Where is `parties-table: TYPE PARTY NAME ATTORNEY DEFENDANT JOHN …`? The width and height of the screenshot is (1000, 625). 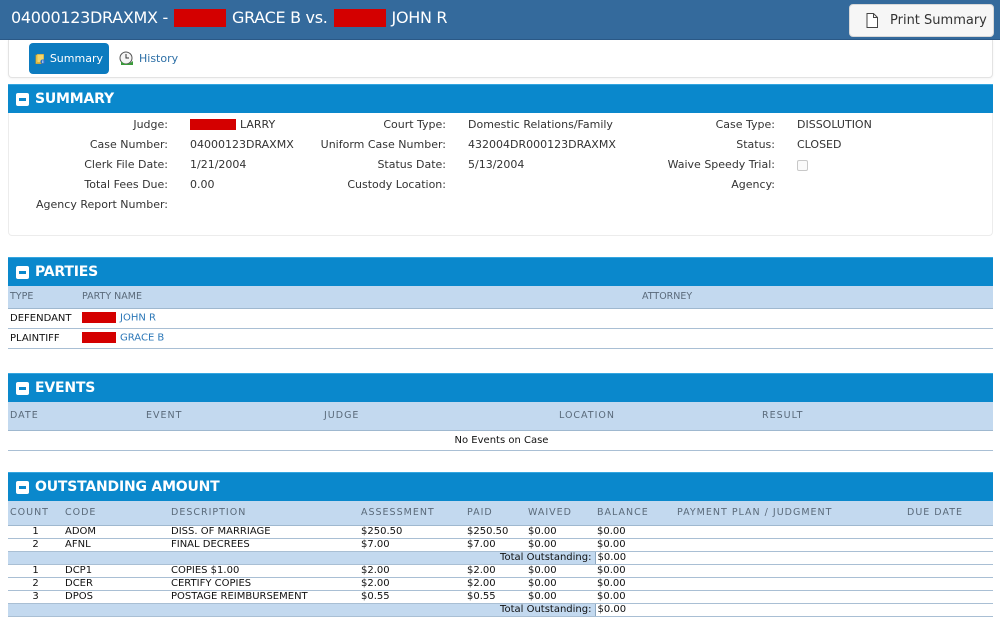
parties-table: TYPE PARTY NAME ATTORNEY DEFENDANT JOHN … is located at coordinates (500, 317).